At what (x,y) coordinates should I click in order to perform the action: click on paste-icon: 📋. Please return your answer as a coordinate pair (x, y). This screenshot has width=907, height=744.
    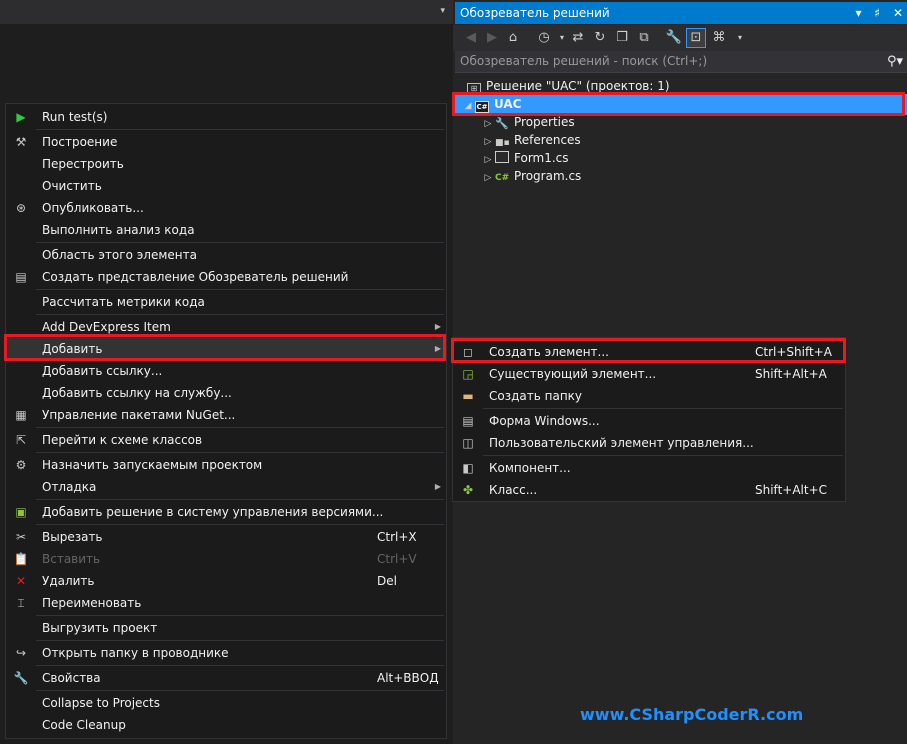
    Looking at the image, I should click on (21, 559).